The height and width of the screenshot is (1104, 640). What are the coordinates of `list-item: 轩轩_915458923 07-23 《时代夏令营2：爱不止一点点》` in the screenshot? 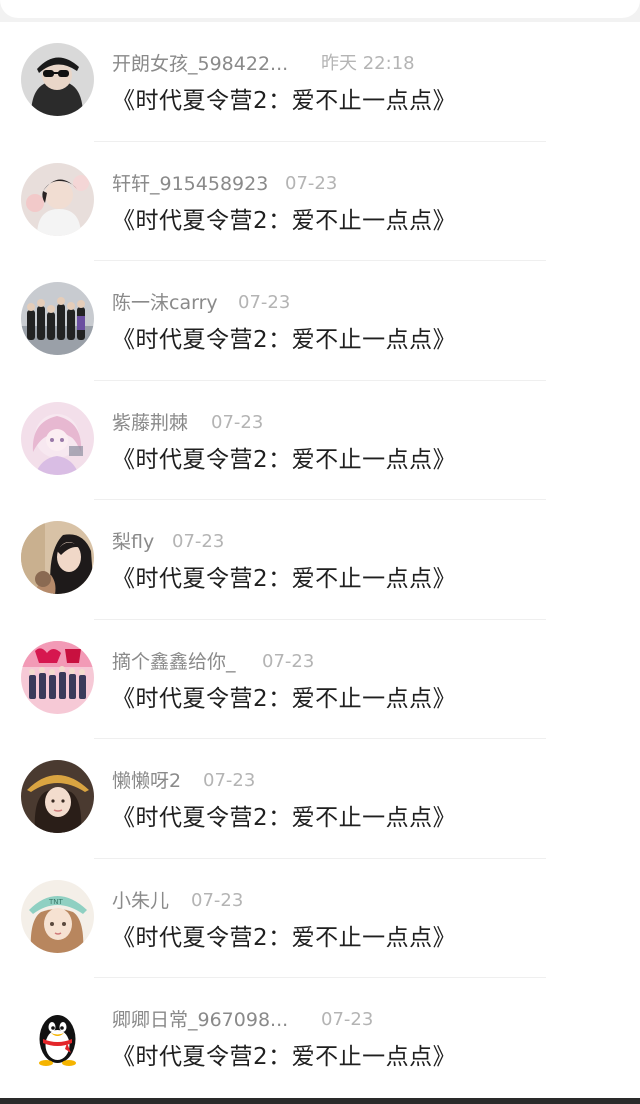 It's located at (320, 201).